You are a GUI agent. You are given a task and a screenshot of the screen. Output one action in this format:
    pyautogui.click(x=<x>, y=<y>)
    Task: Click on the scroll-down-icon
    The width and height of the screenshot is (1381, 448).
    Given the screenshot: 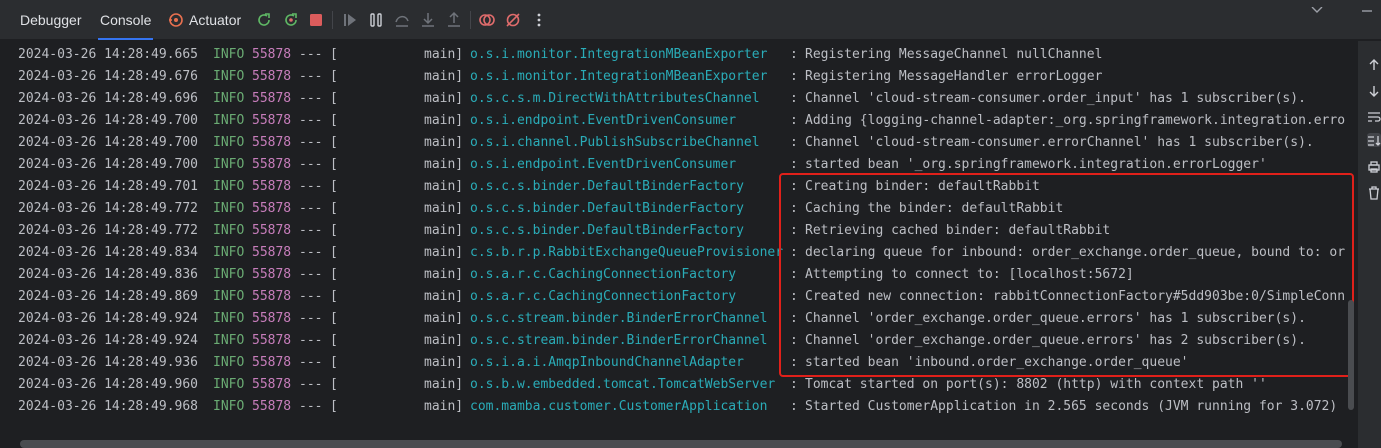 What is the action you would take?
    pyautogui.click(x=1374, y=90)
    